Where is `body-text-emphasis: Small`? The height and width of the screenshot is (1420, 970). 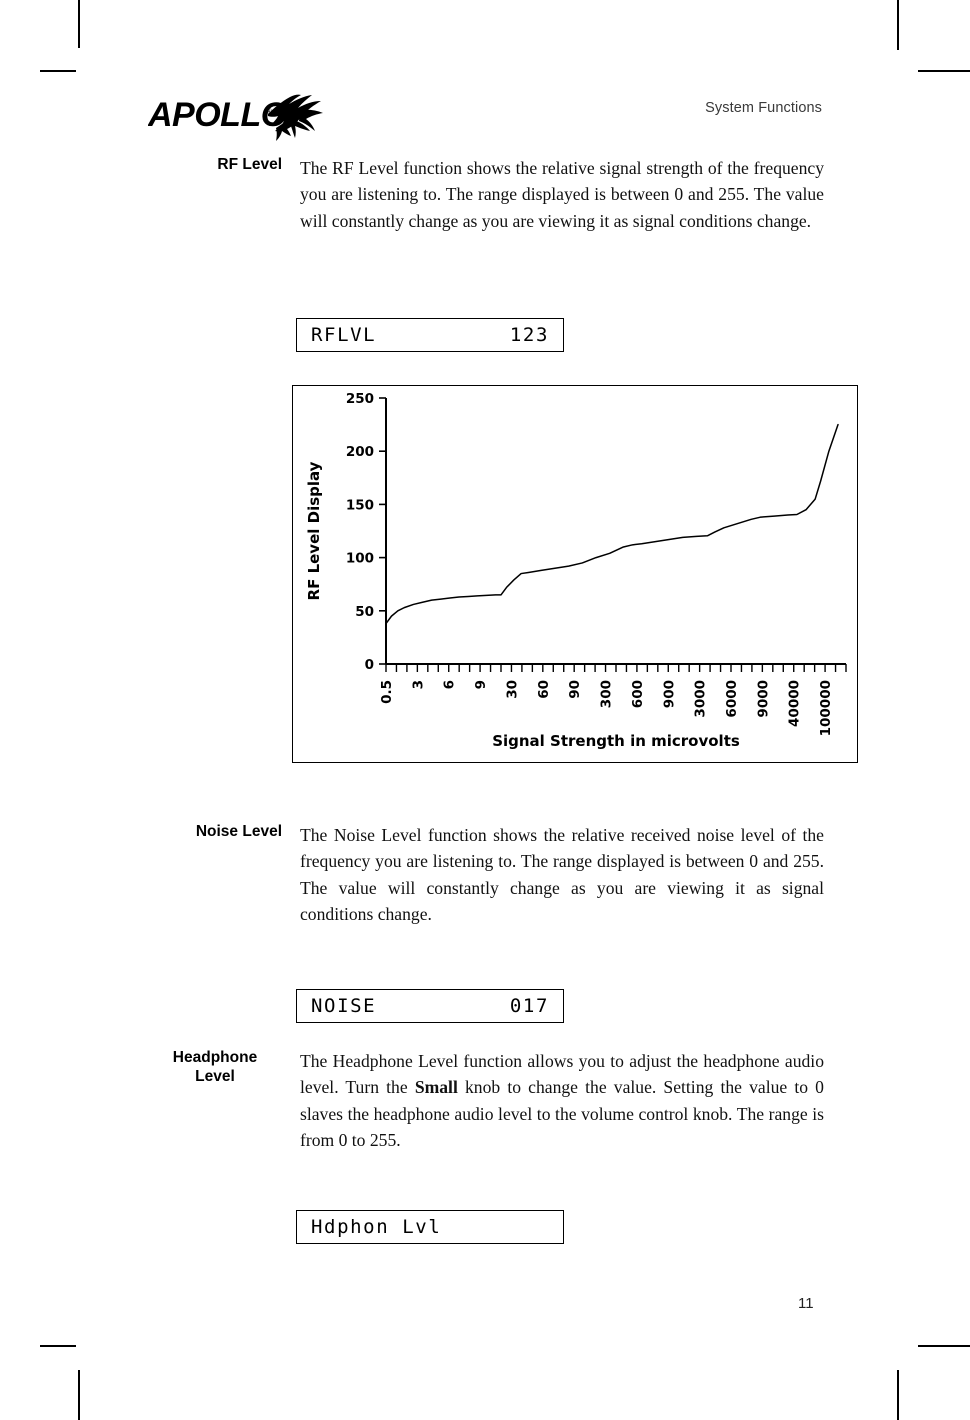
body-text-emphasis: Small is located at coordinates (436, 1087).